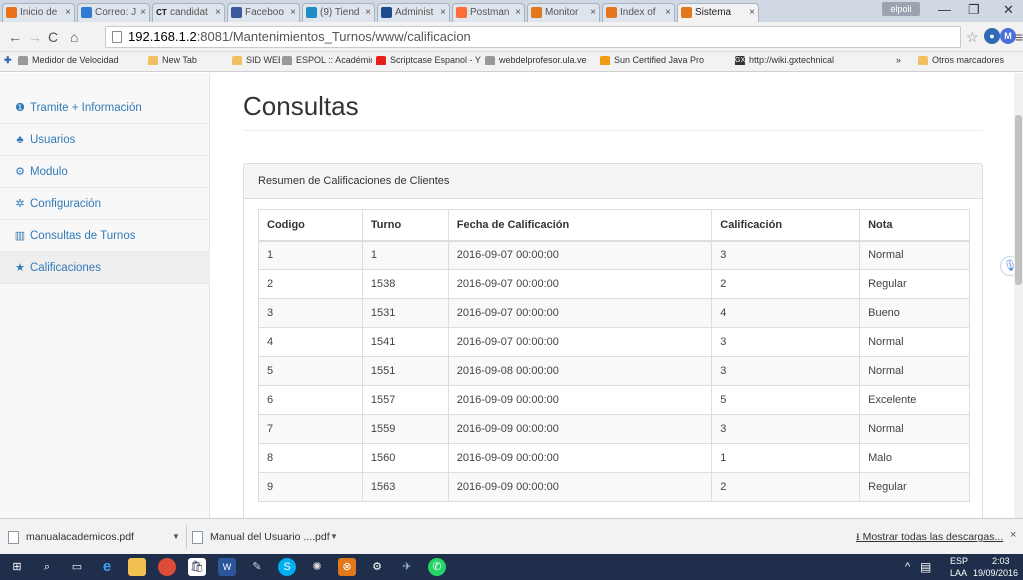  What do you see at coordinates (105, 268) in the screenshot?
I see `sidebar-item: ★ Calificaciones` at bounding box center [105, 268].